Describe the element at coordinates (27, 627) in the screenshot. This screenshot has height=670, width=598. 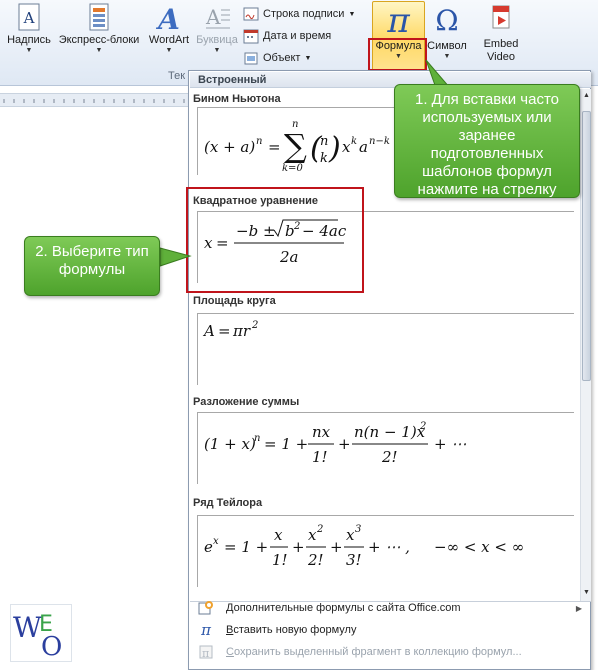
I see `svg-text: W` at that location.